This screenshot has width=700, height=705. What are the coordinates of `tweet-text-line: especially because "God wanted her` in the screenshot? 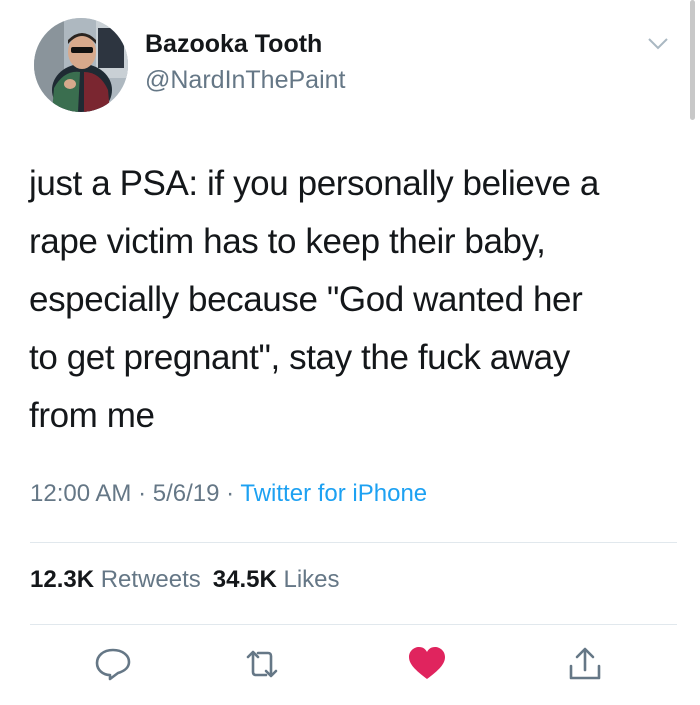 It's located at (306, 299).